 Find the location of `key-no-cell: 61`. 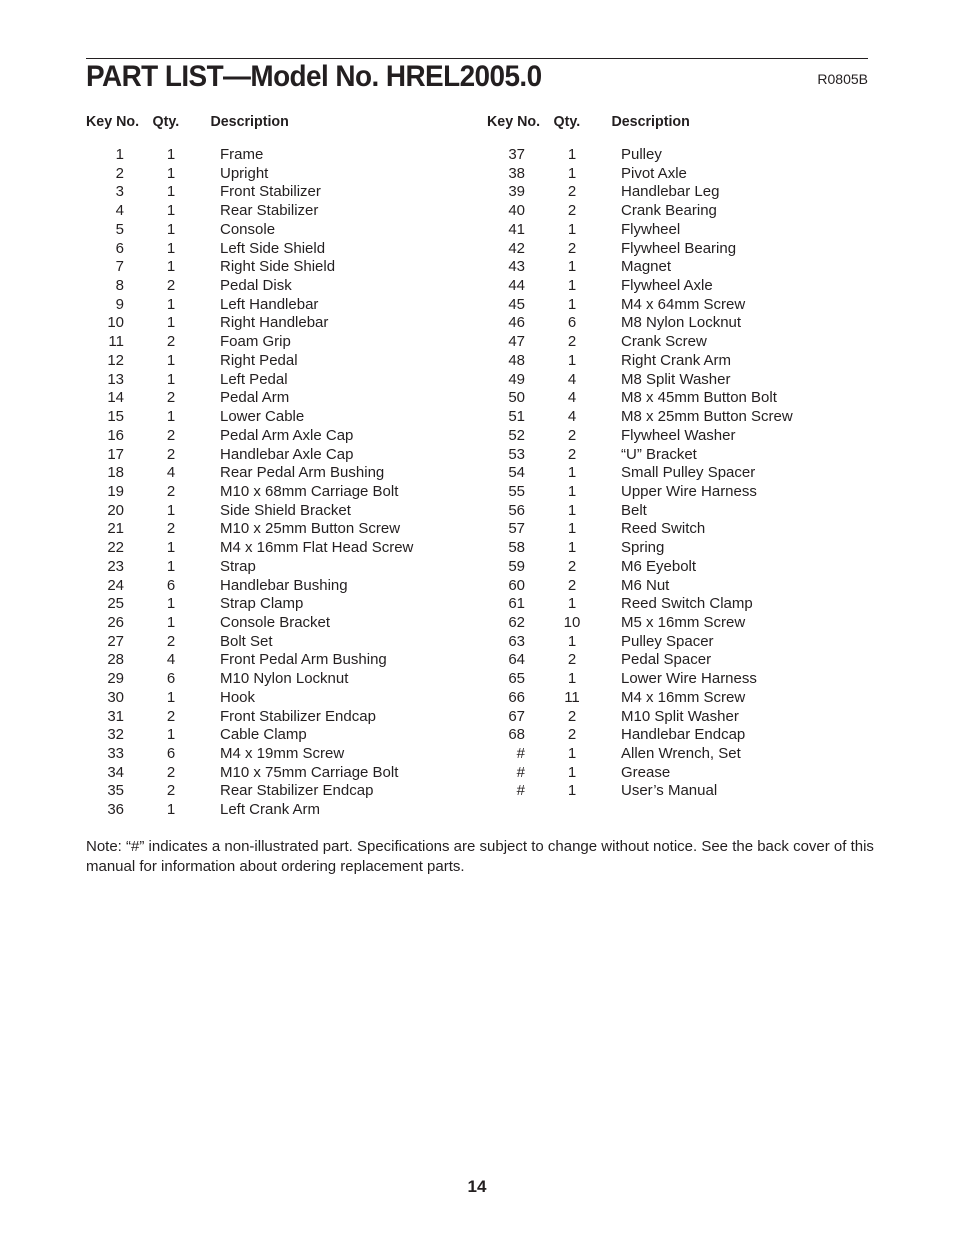

key-no-cell: 61 is located at coordinates (516, 604).